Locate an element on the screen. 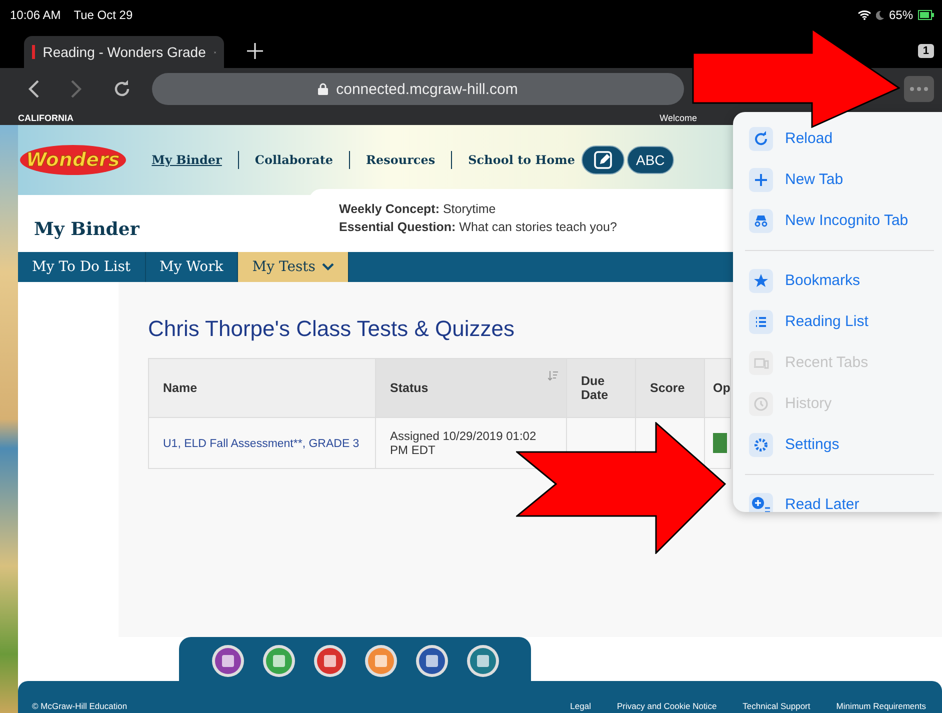 This screenshot has width=942, height=713. menu-item: Bookmarks is located at coordinates (837, 280).